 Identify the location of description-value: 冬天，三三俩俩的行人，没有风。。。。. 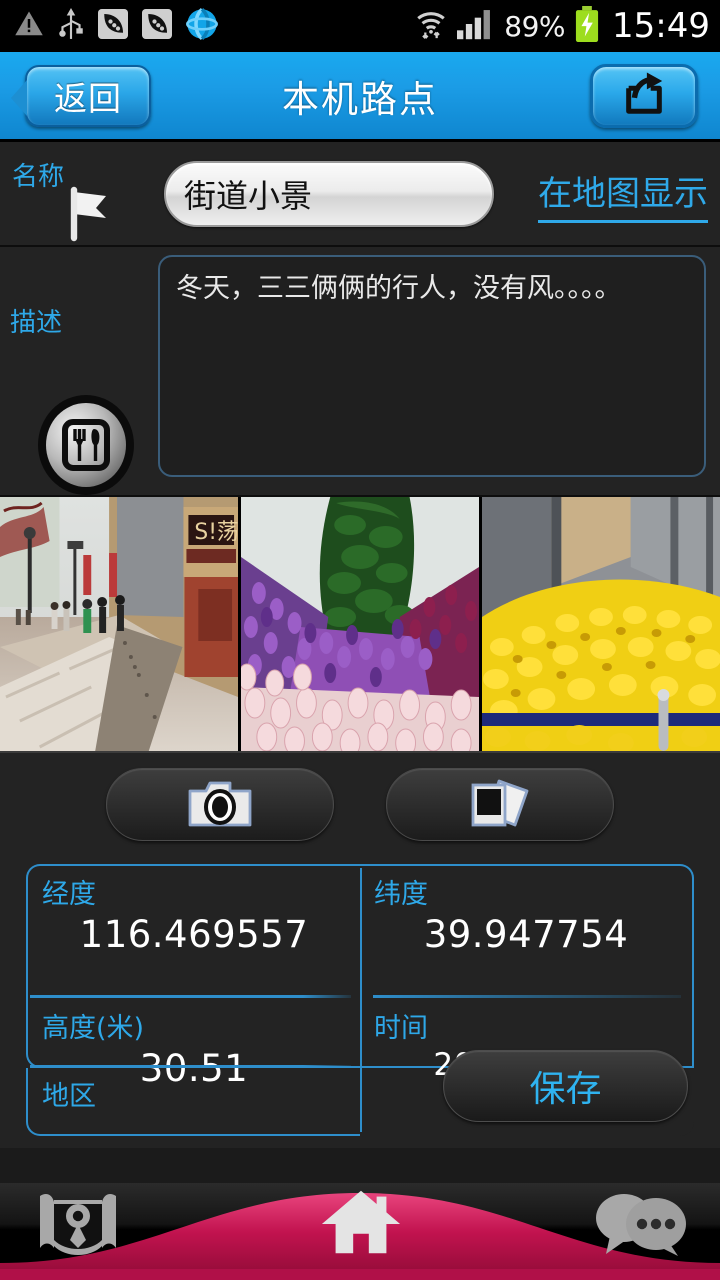
(399, 288).